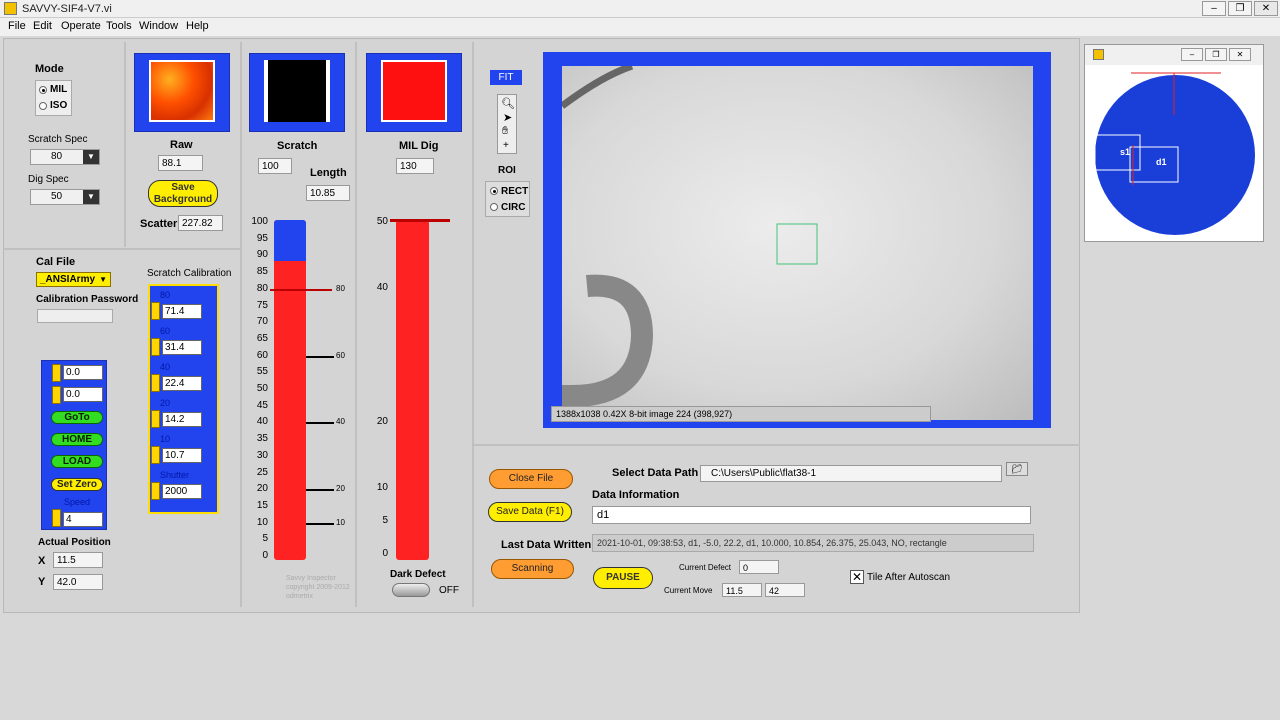 The height and width of the screenshot is (720, 1280). Describe the element at coordinates (1266, 8) in the screenshot. I see `close-button: ✕` at that location.